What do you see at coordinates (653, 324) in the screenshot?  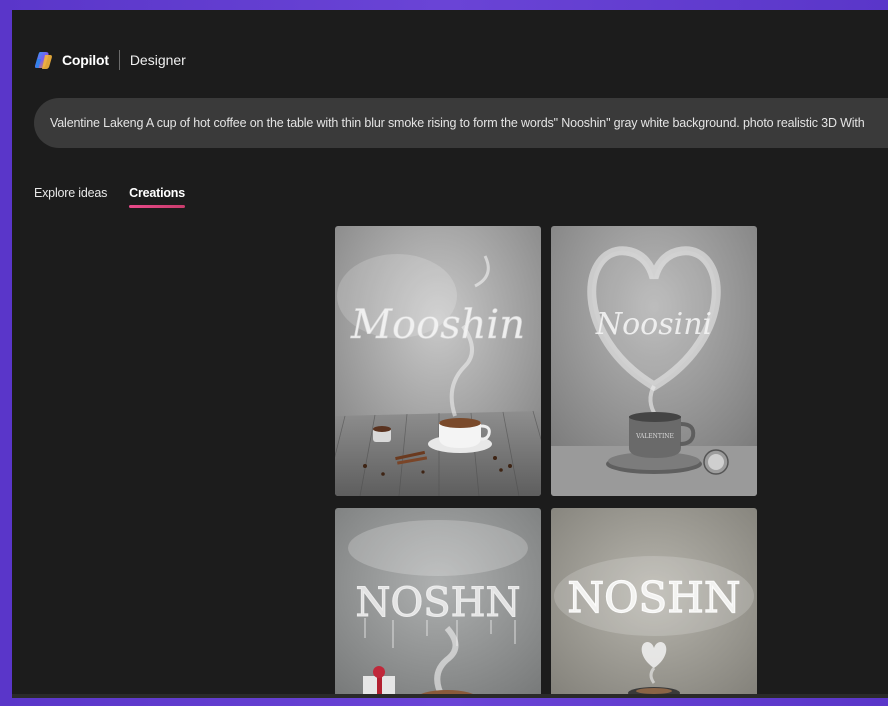 I see `smoke-text-2: Noosini` at bounding box center [653, 324].